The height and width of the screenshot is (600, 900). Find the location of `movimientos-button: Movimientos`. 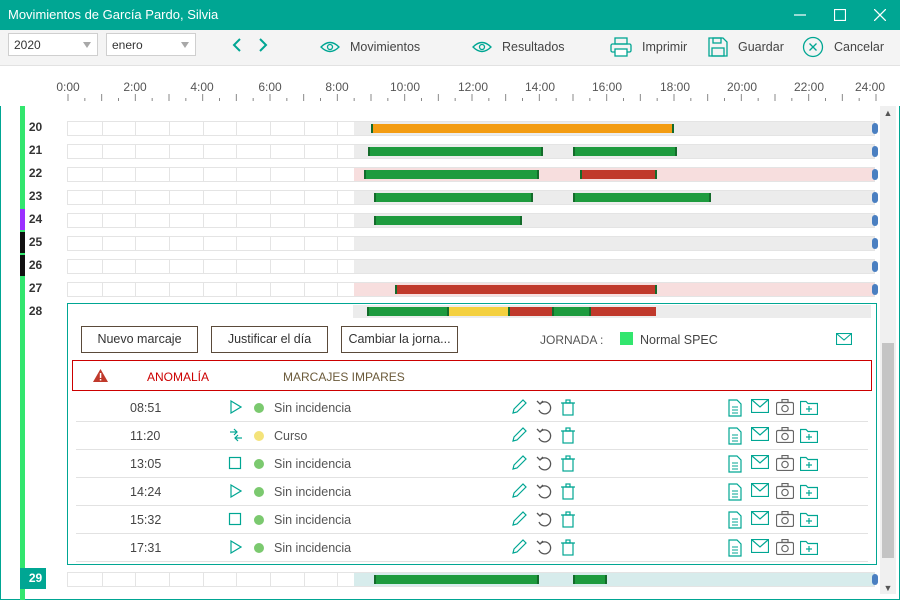

movimientos-button: Movimientos is located at coordinates (370, 47).